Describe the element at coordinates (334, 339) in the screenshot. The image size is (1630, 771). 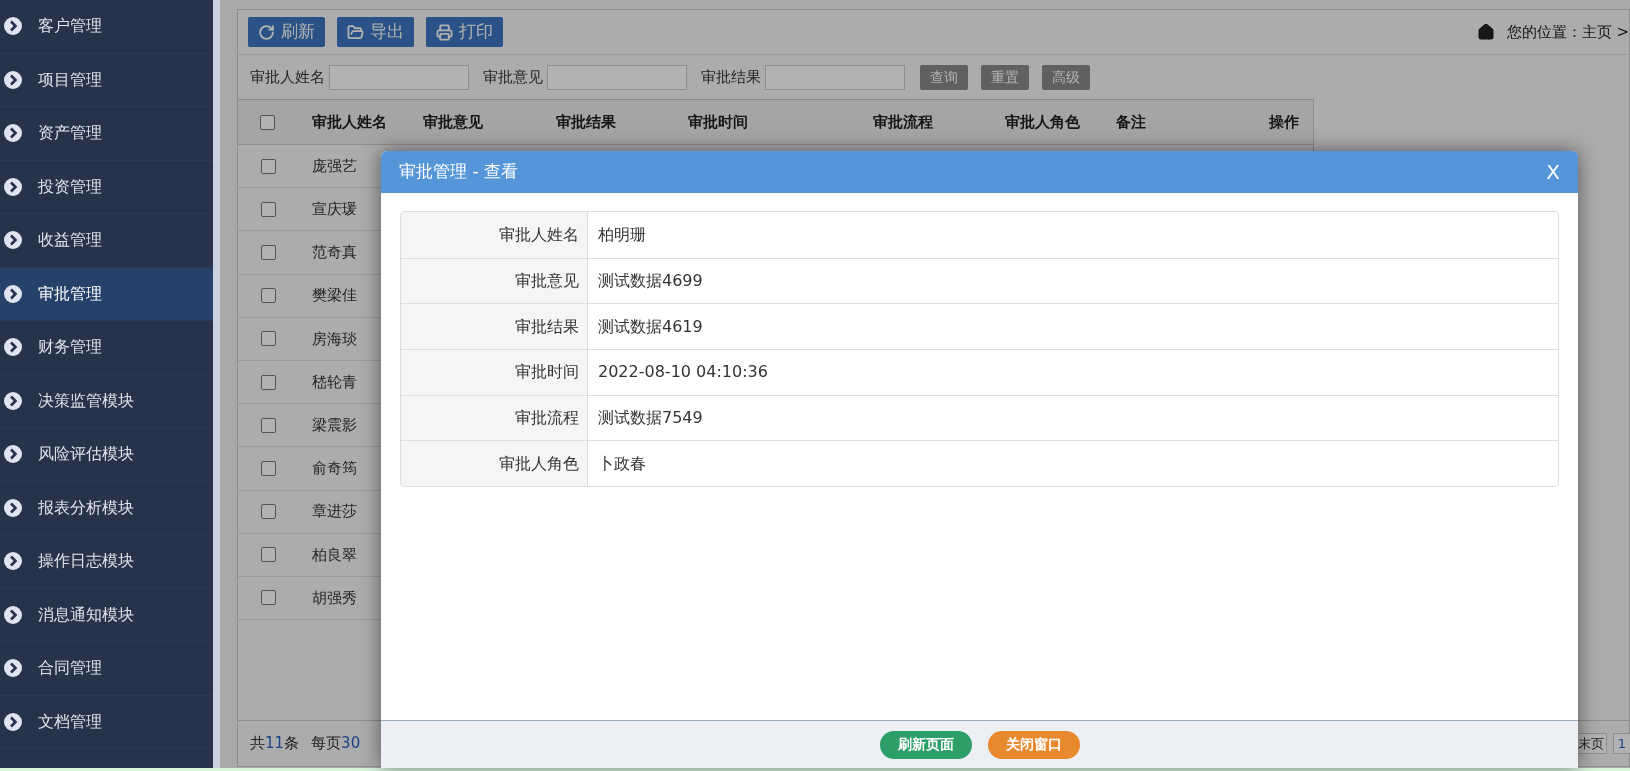
I see `table-cell-text: 房海琰` at that location.